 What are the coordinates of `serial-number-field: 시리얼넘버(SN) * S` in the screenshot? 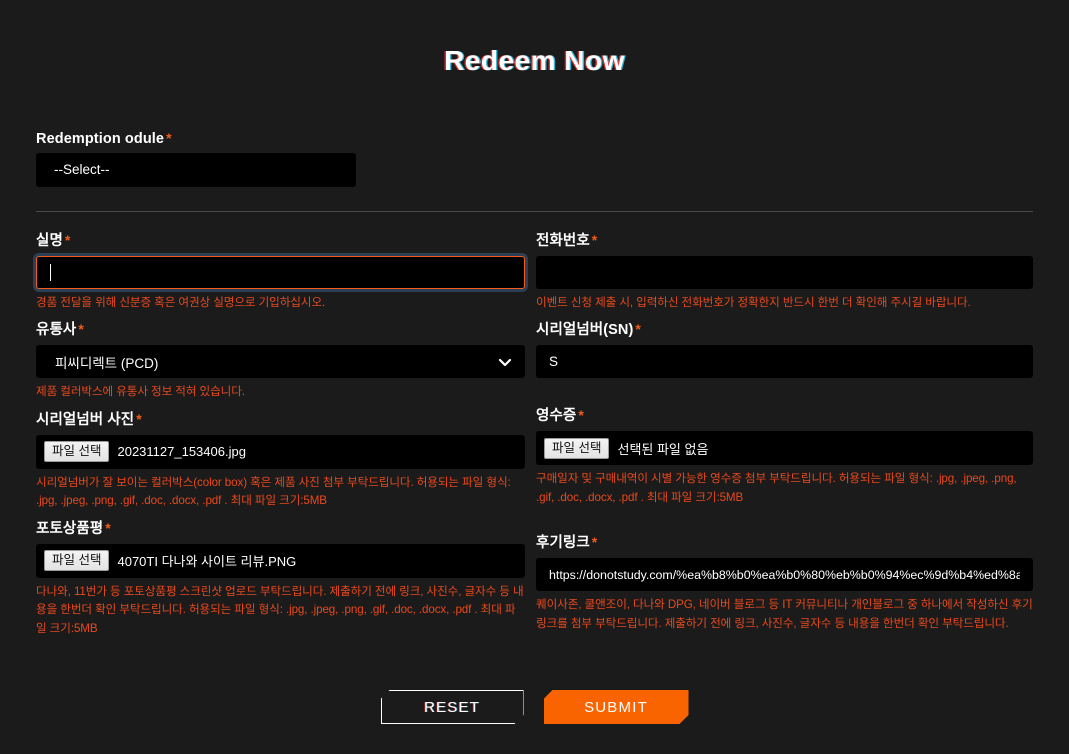 It's located at (784, 348).